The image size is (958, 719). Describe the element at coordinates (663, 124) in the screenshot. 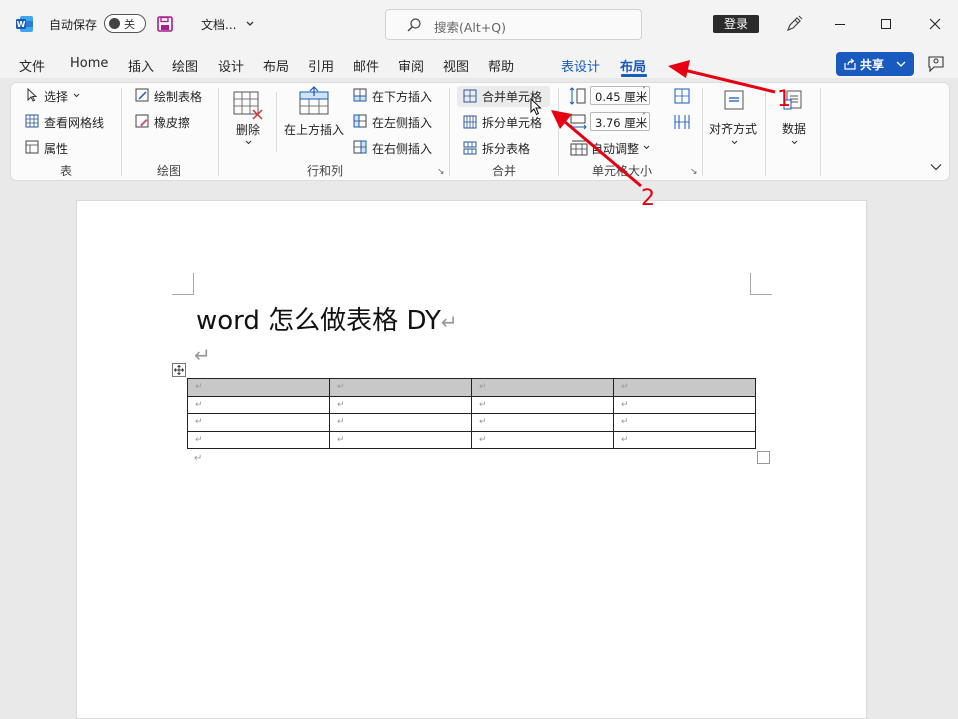

I see `annotation-arrows` at that location.